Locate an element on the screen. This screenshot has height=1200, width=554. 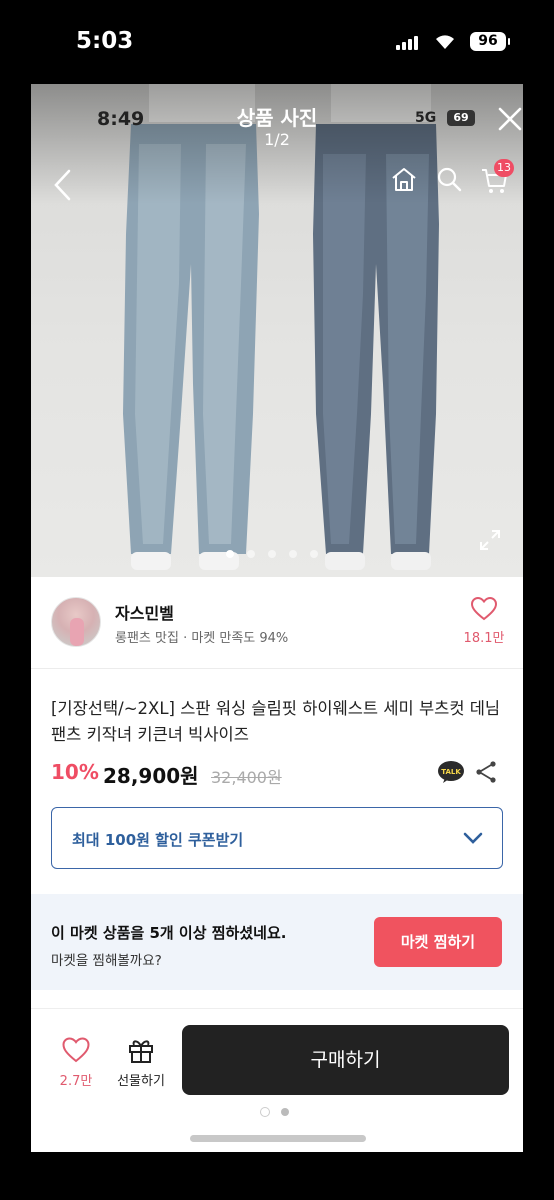
back-arrow-icon is located at coordinates (64, 185).